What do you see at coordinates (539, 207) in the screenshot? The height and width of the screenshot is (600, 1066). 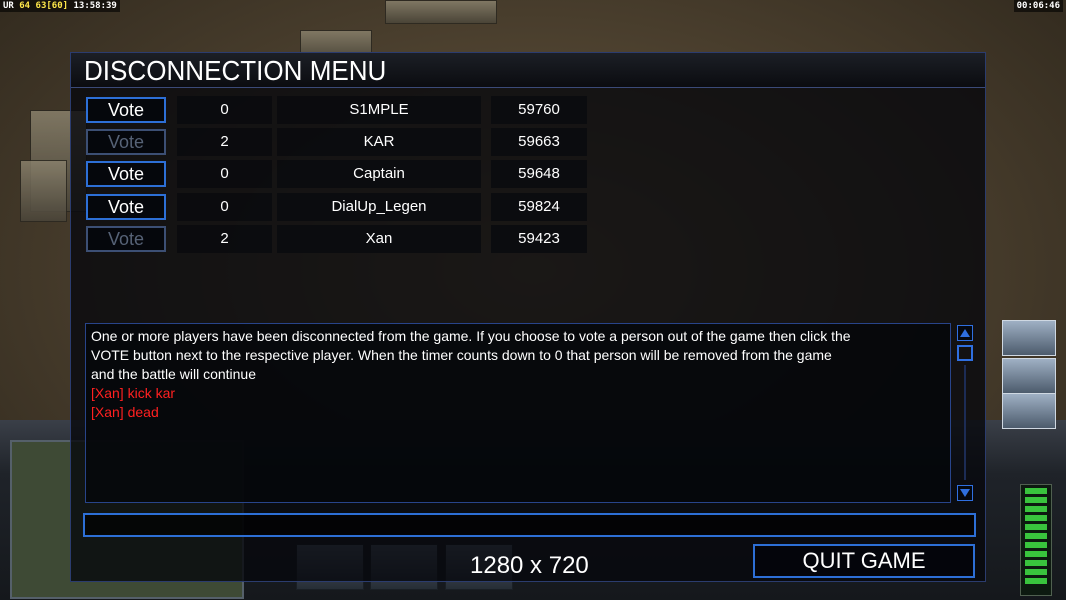 I see `player-timer: 59824` at bounding box center [539, 207].